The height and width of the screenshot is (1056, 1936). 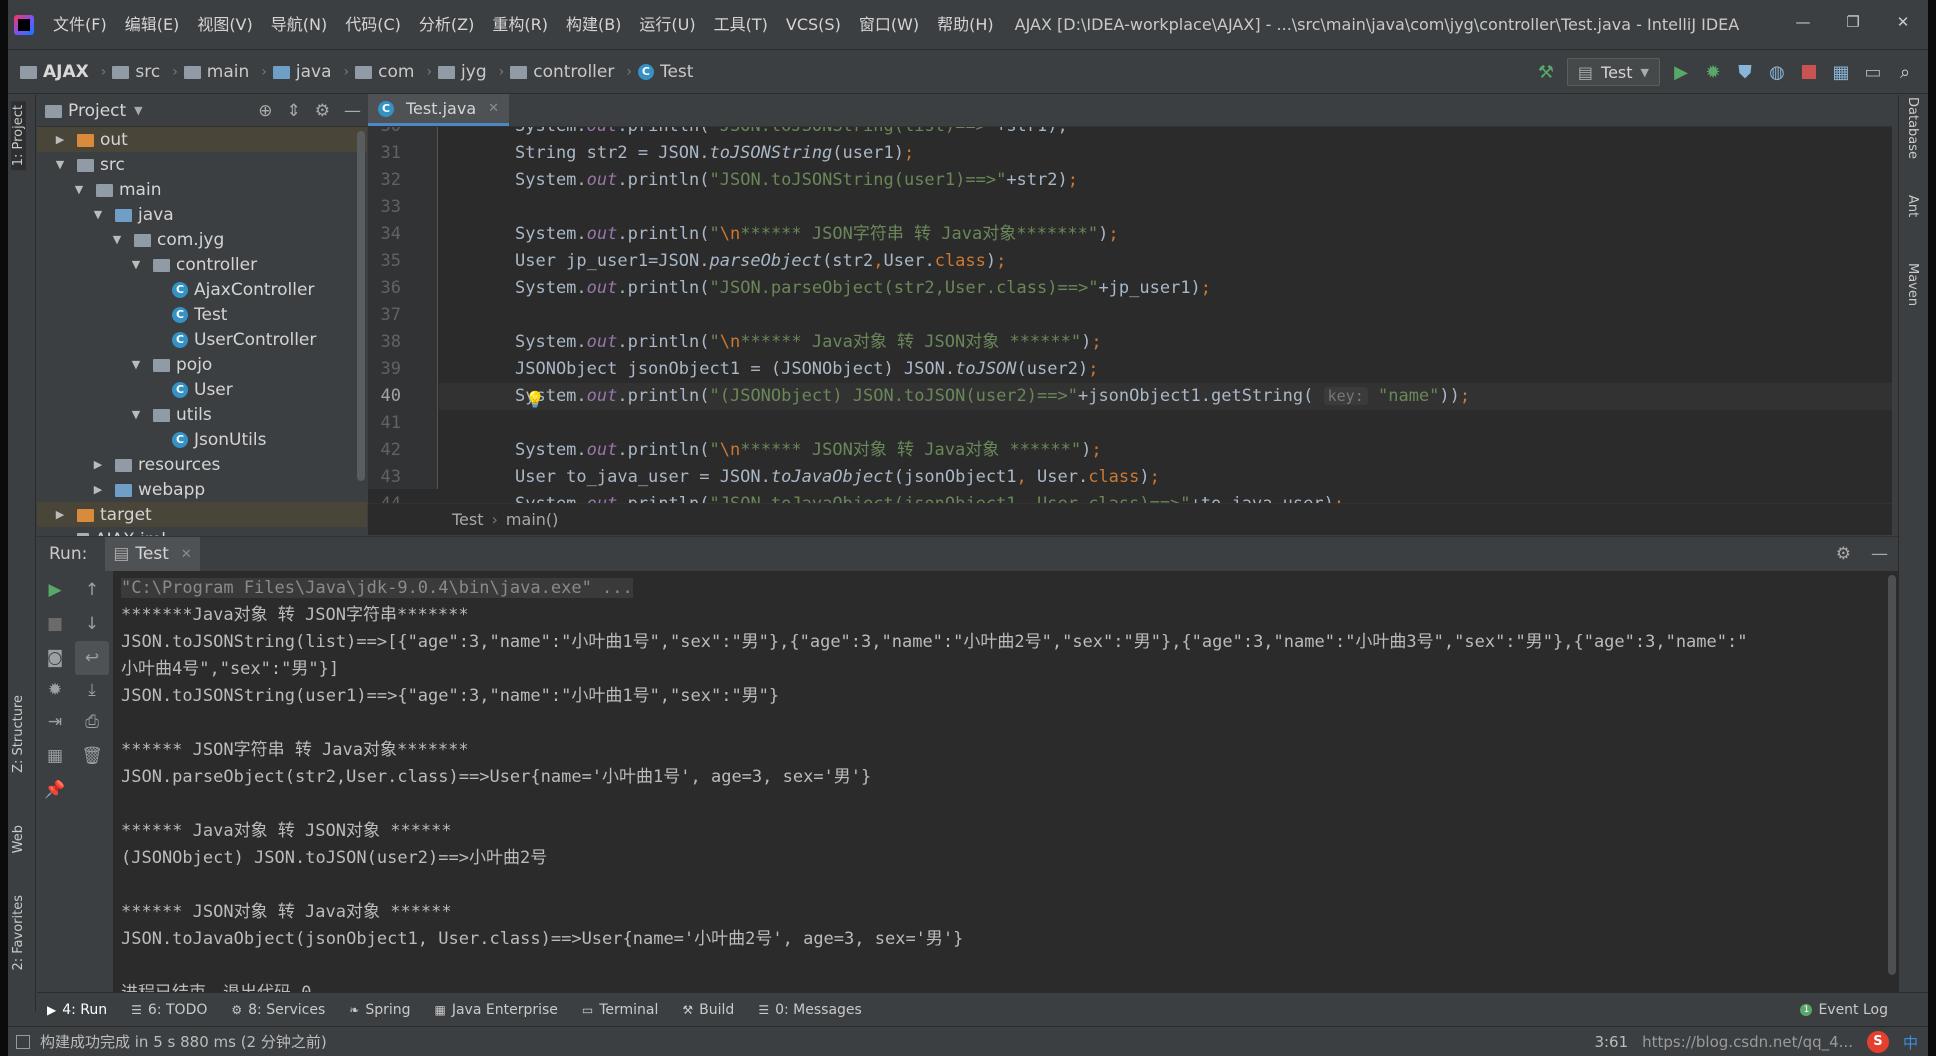 What do you see at coordinates (216, 72) in the screenshot?
I see `breadcrumb-item: main` at bounding box center [216, 72].